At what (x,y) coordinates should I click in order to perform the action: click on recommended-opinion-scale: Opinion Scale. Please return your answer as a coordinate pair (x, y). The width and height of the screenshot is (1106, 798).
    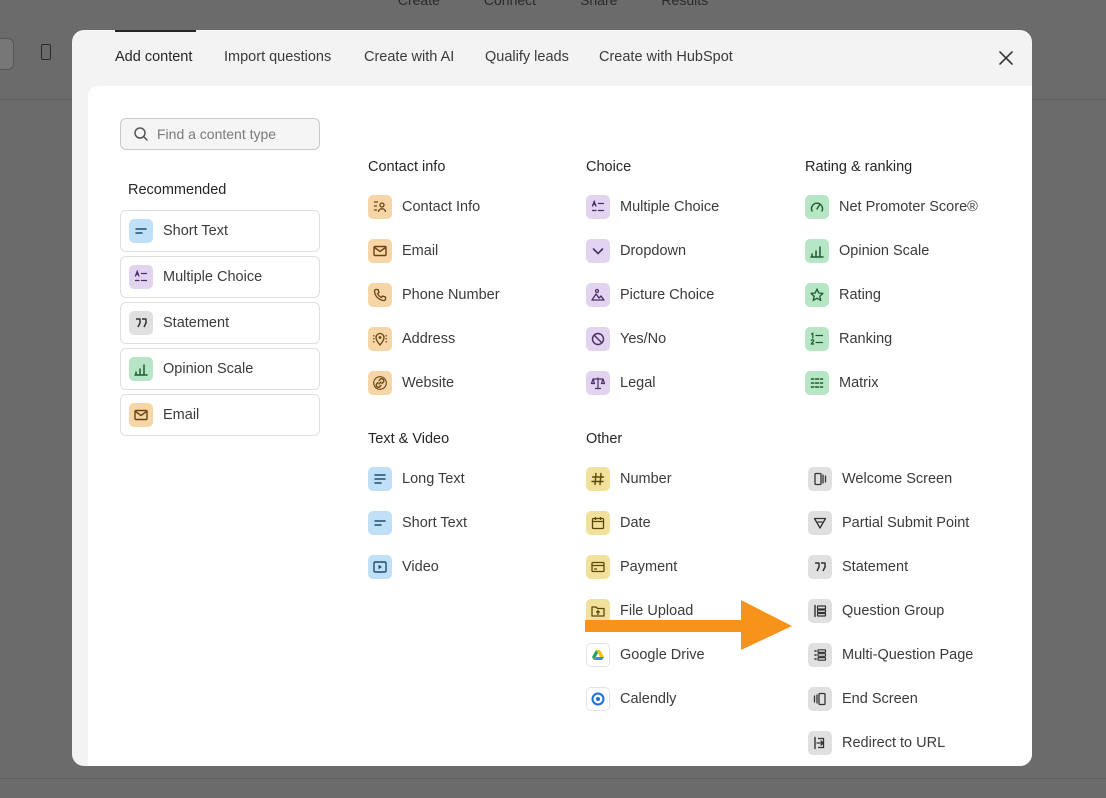
    Looking at the image, I should click on (220, 369).